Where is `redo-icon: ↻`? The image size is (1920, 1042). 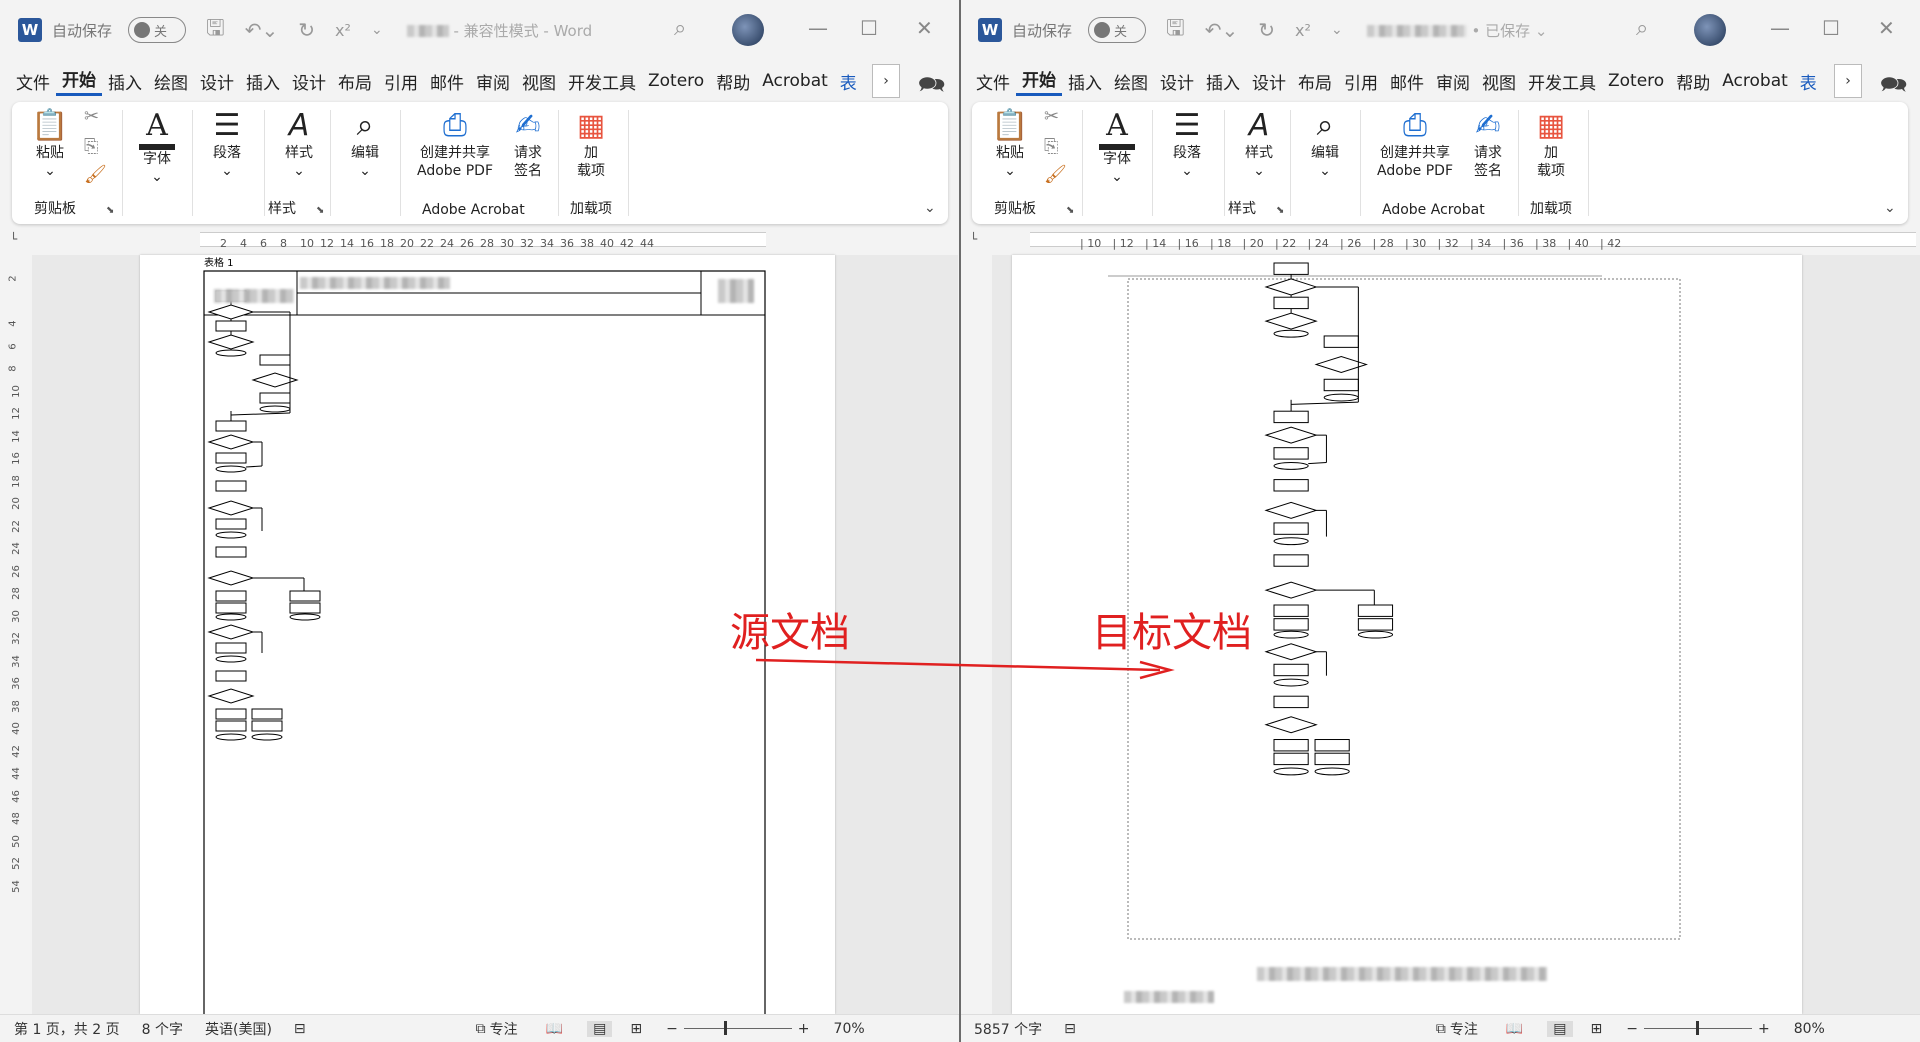
redo-icon: ↻ is located at coordinates (306, 30).